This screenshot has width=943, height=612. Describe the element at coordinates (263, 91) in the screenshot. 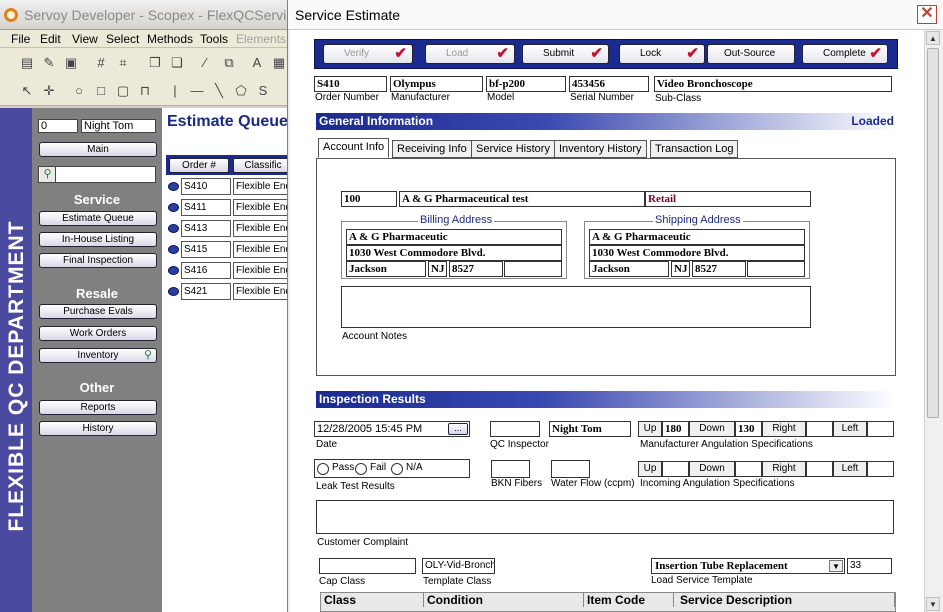

I see `curve-icon: S` at that location.